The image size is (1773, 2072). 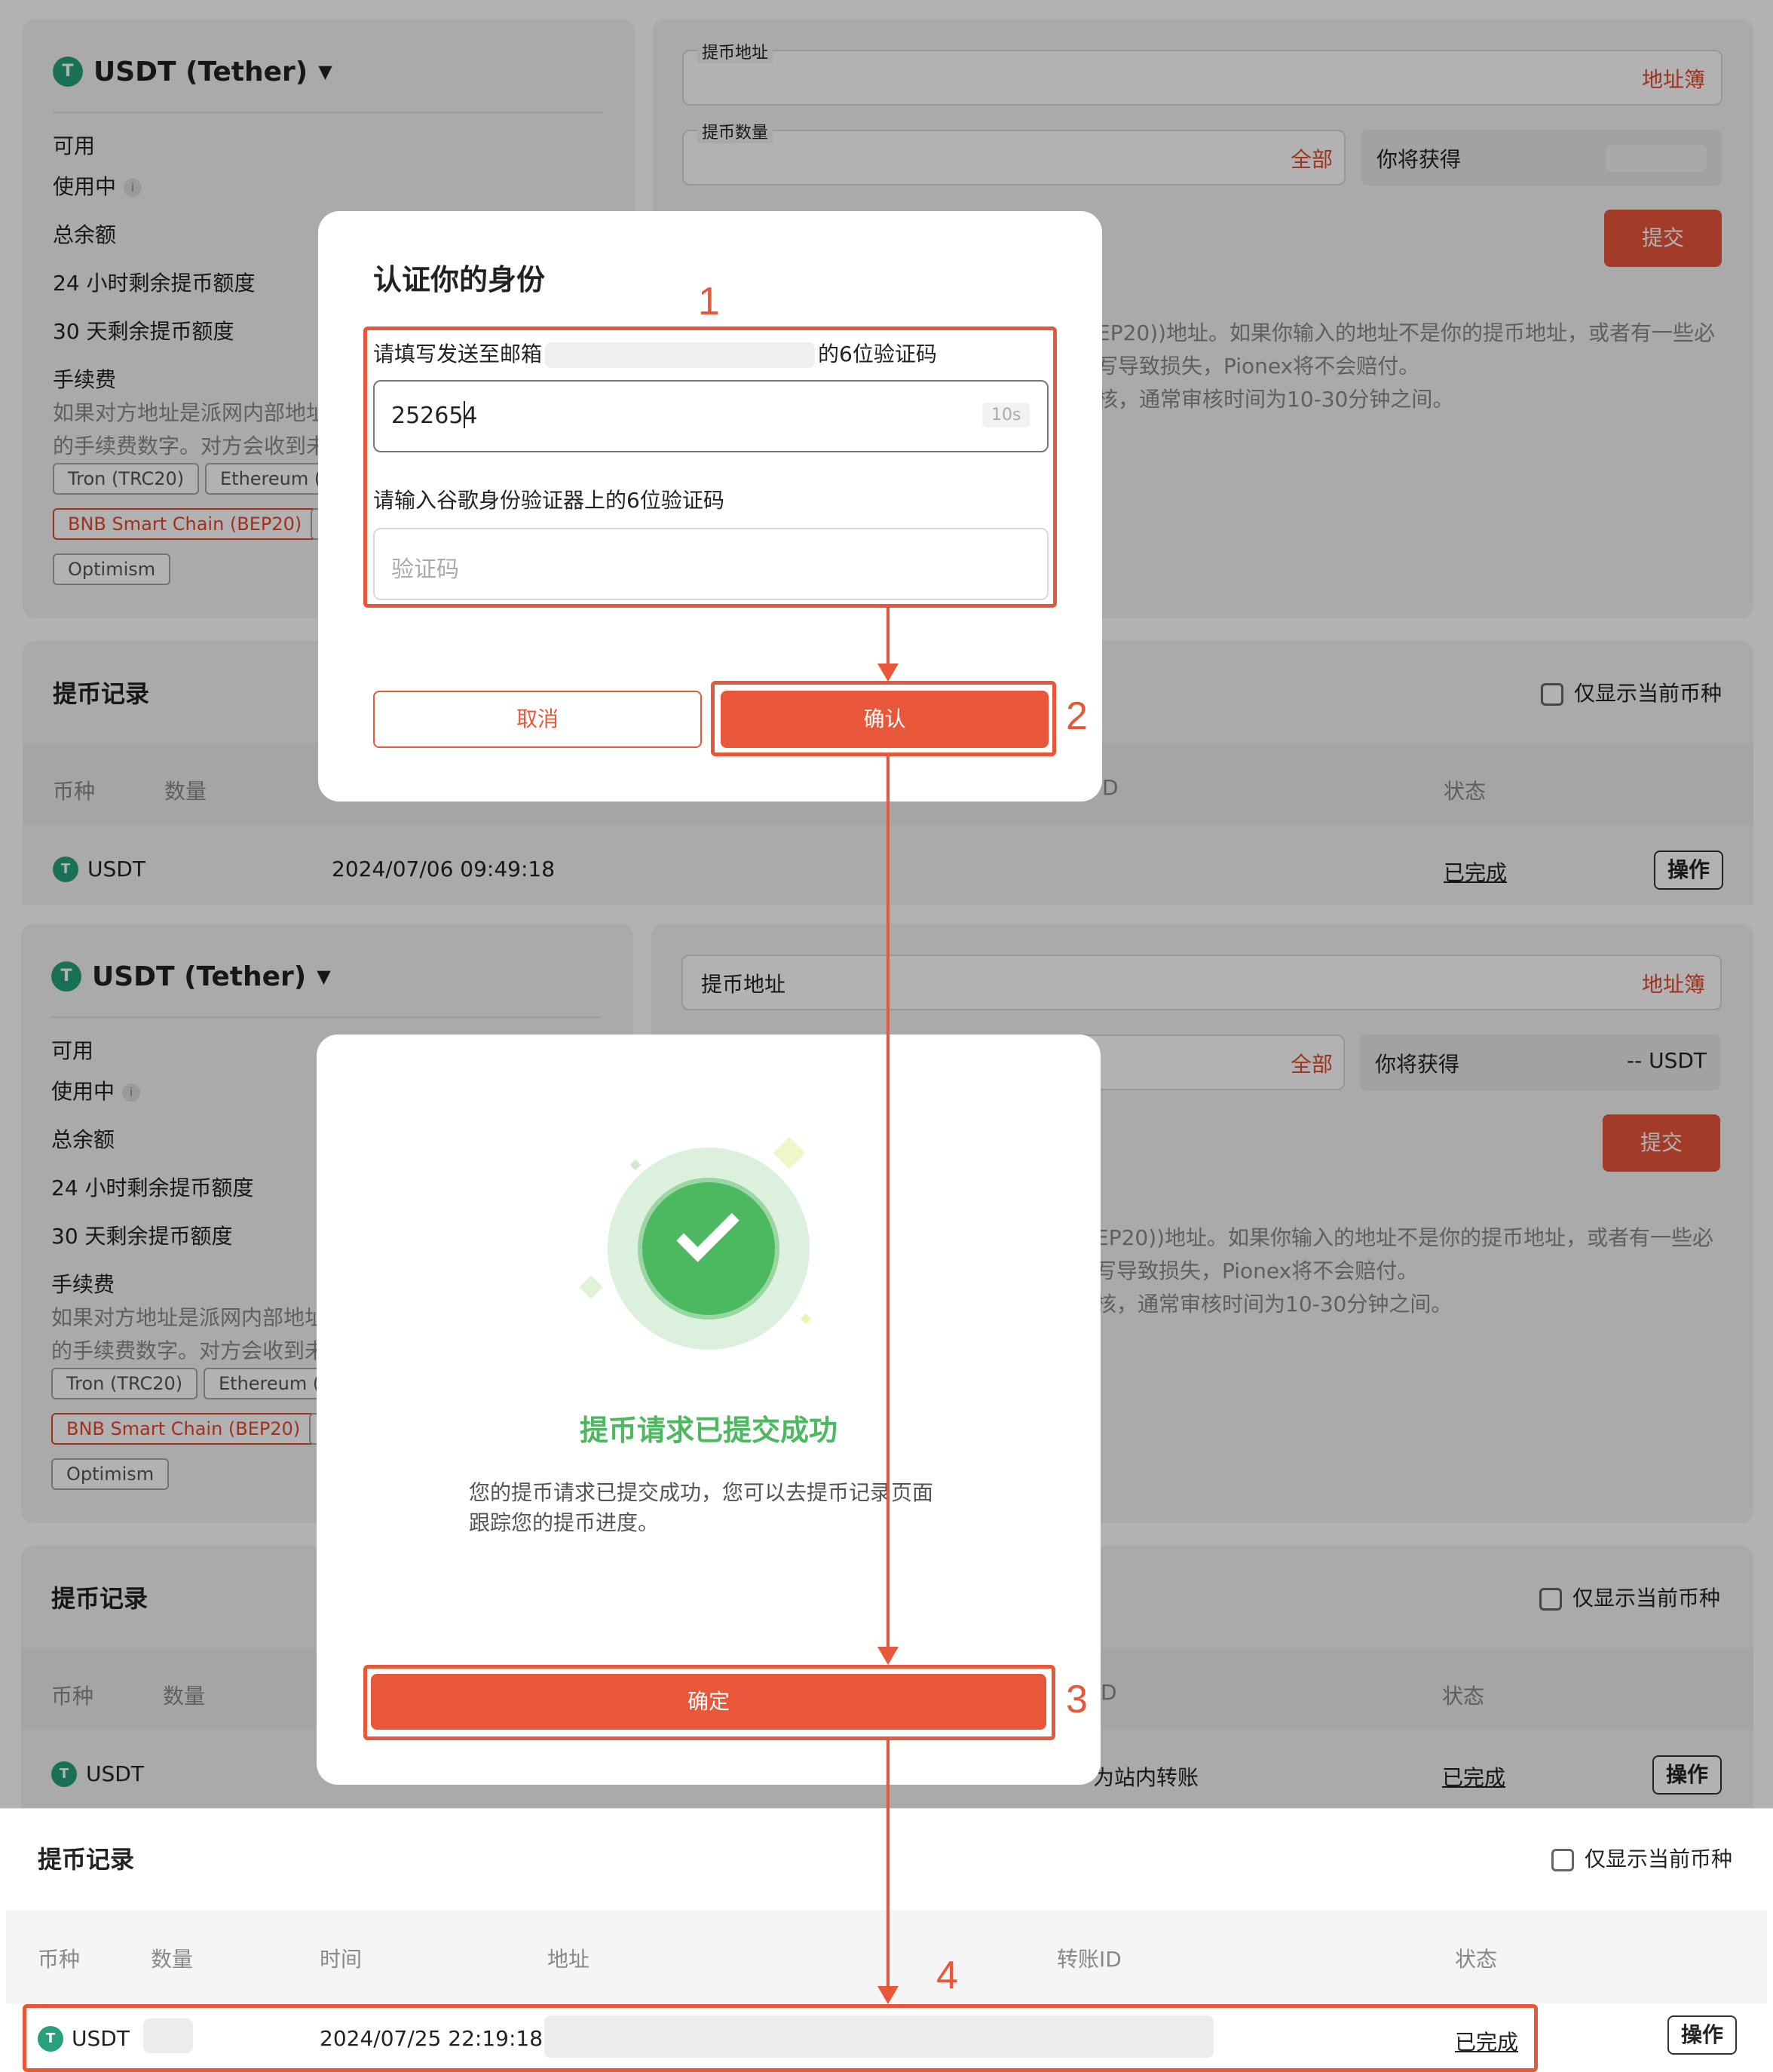 I want to click on success-illustration, so click(x=709, y=1249).